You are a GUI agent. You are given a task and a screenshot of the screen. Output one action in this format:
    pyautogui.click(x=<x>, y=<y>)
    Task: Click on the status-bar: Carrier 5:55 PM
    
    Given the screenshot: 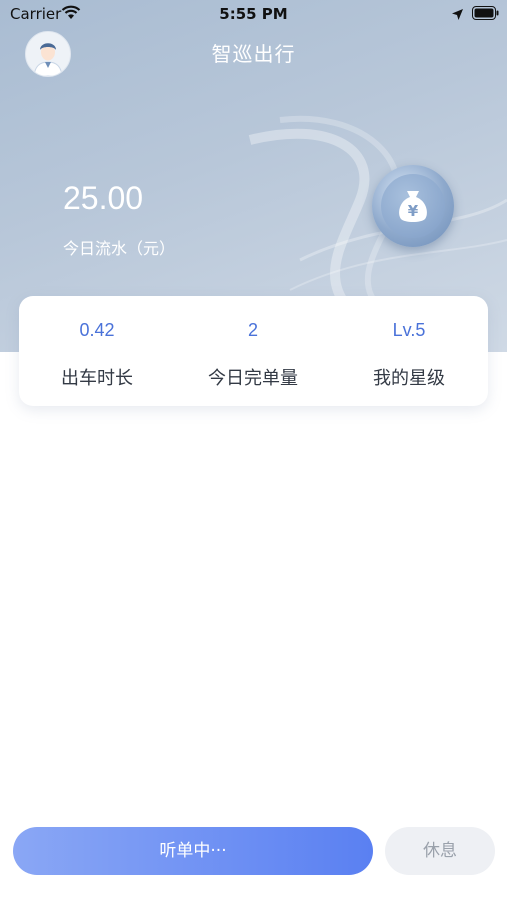 What is the action you would take?
    pyautogui.click(x=253, y=14)
    